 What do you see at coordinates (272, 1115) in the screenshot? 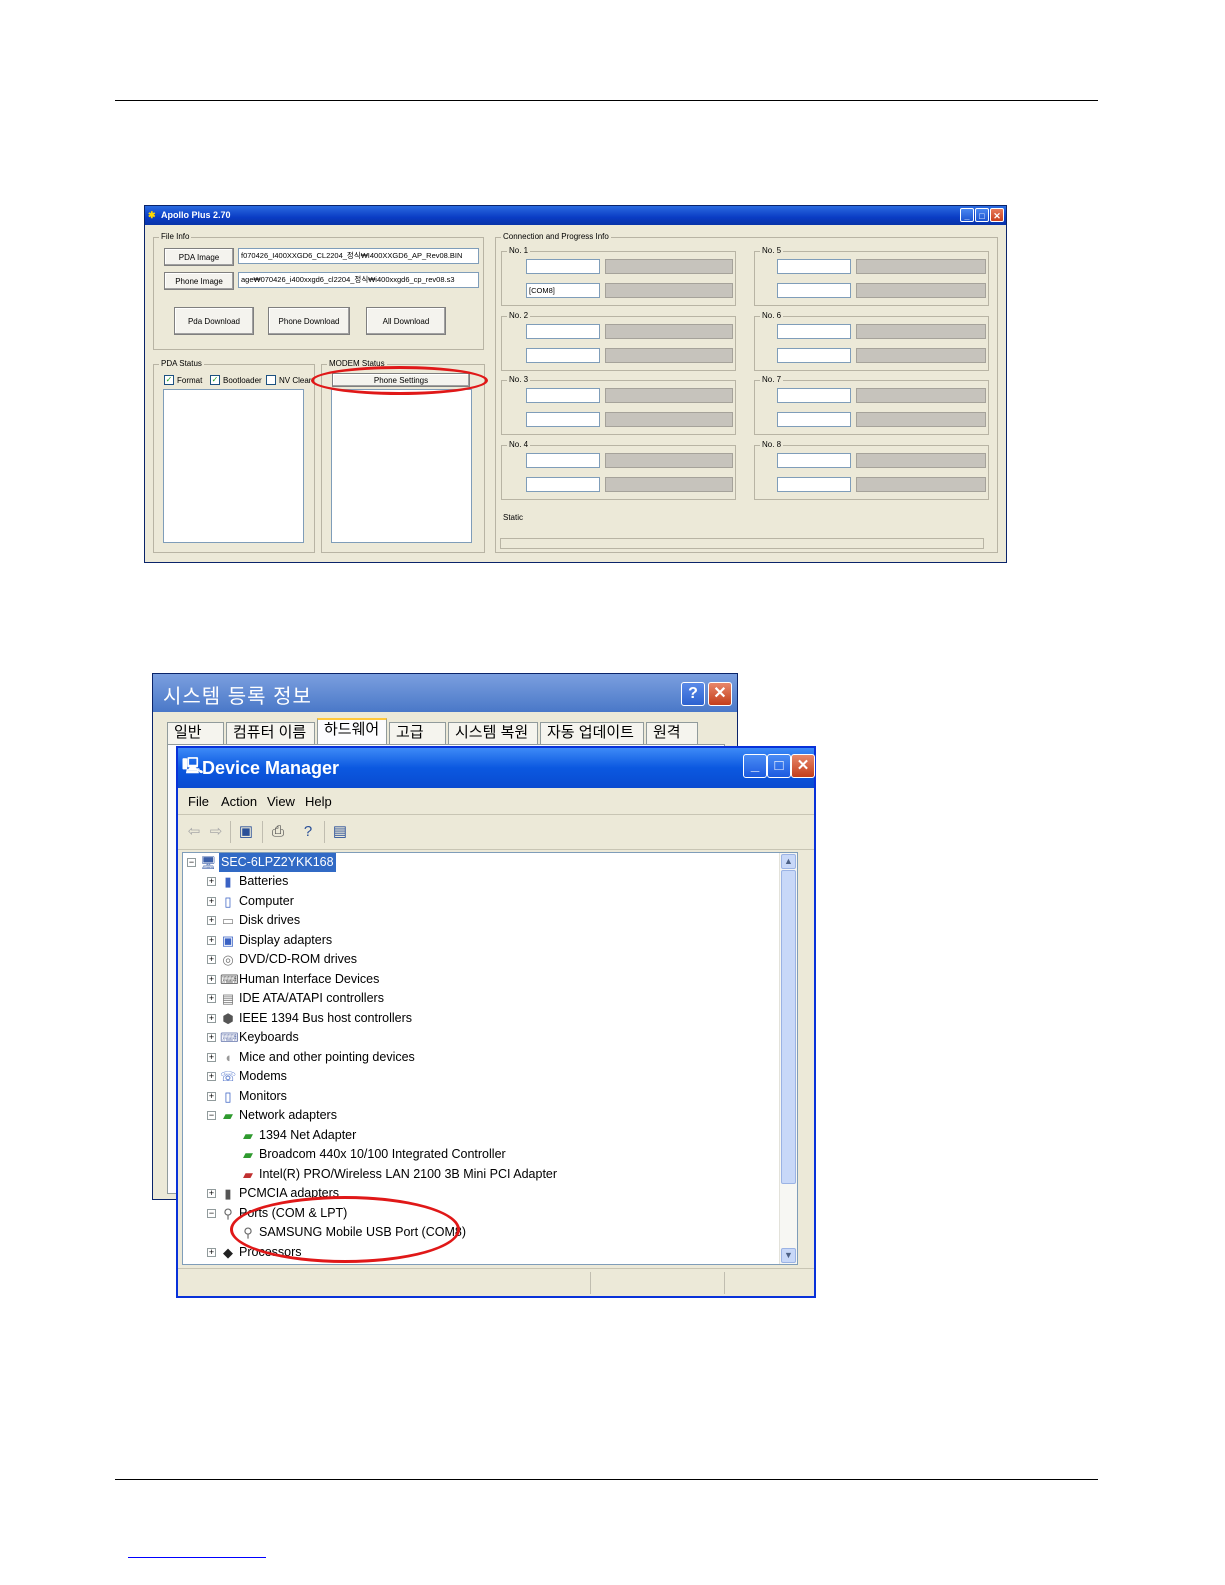
I see `tree-item: − ▰ Network adapters` at bounding box center [272, 1115].